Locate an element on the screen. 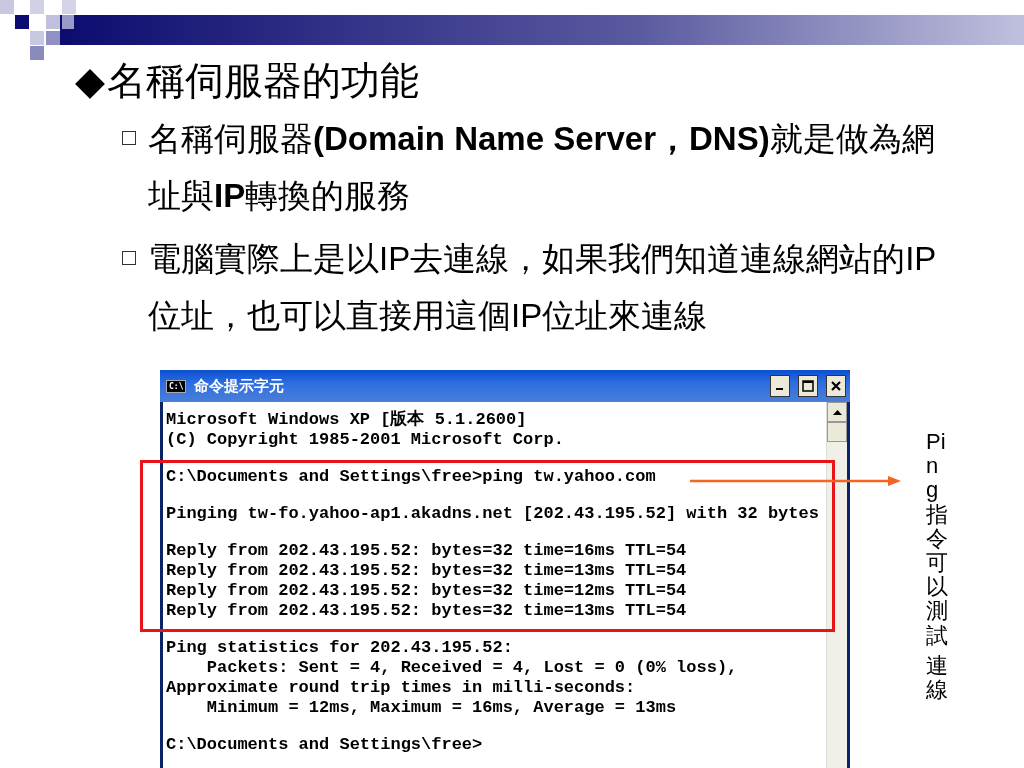 This screenshot has height=768, width=1024. bullet-text: 名稱伺服器(Domain Name Server，DNS)就是做為網址與IP轉換的服務 is located at coordinates (542, 167).